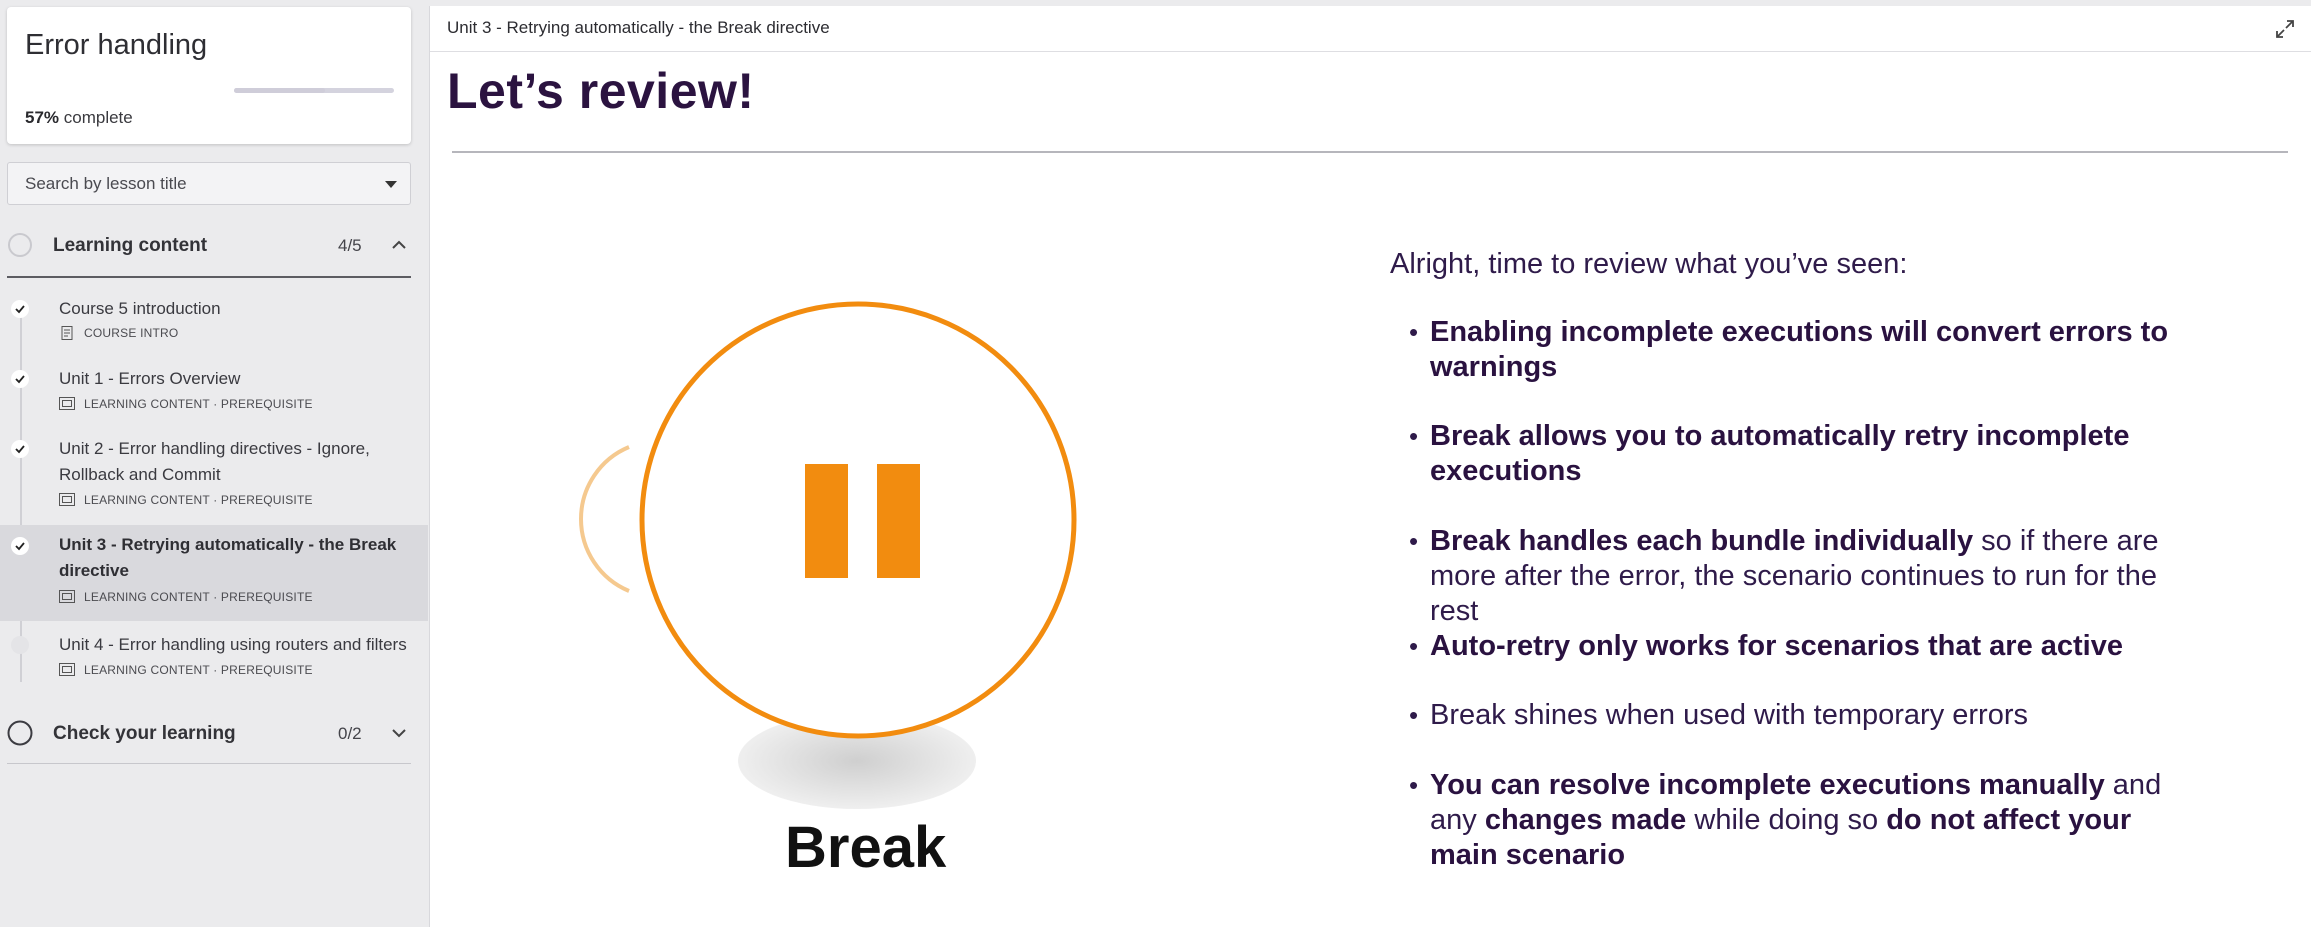  I want to click on lesson-item-course-intro: Course 5 introduction COURSE INTRO, so click(214, 322).